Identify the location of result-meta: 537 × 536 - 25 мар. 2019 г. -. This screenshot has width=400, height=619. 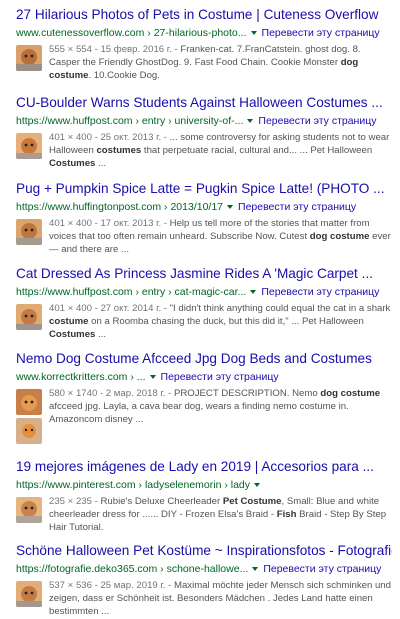
(110, 585).